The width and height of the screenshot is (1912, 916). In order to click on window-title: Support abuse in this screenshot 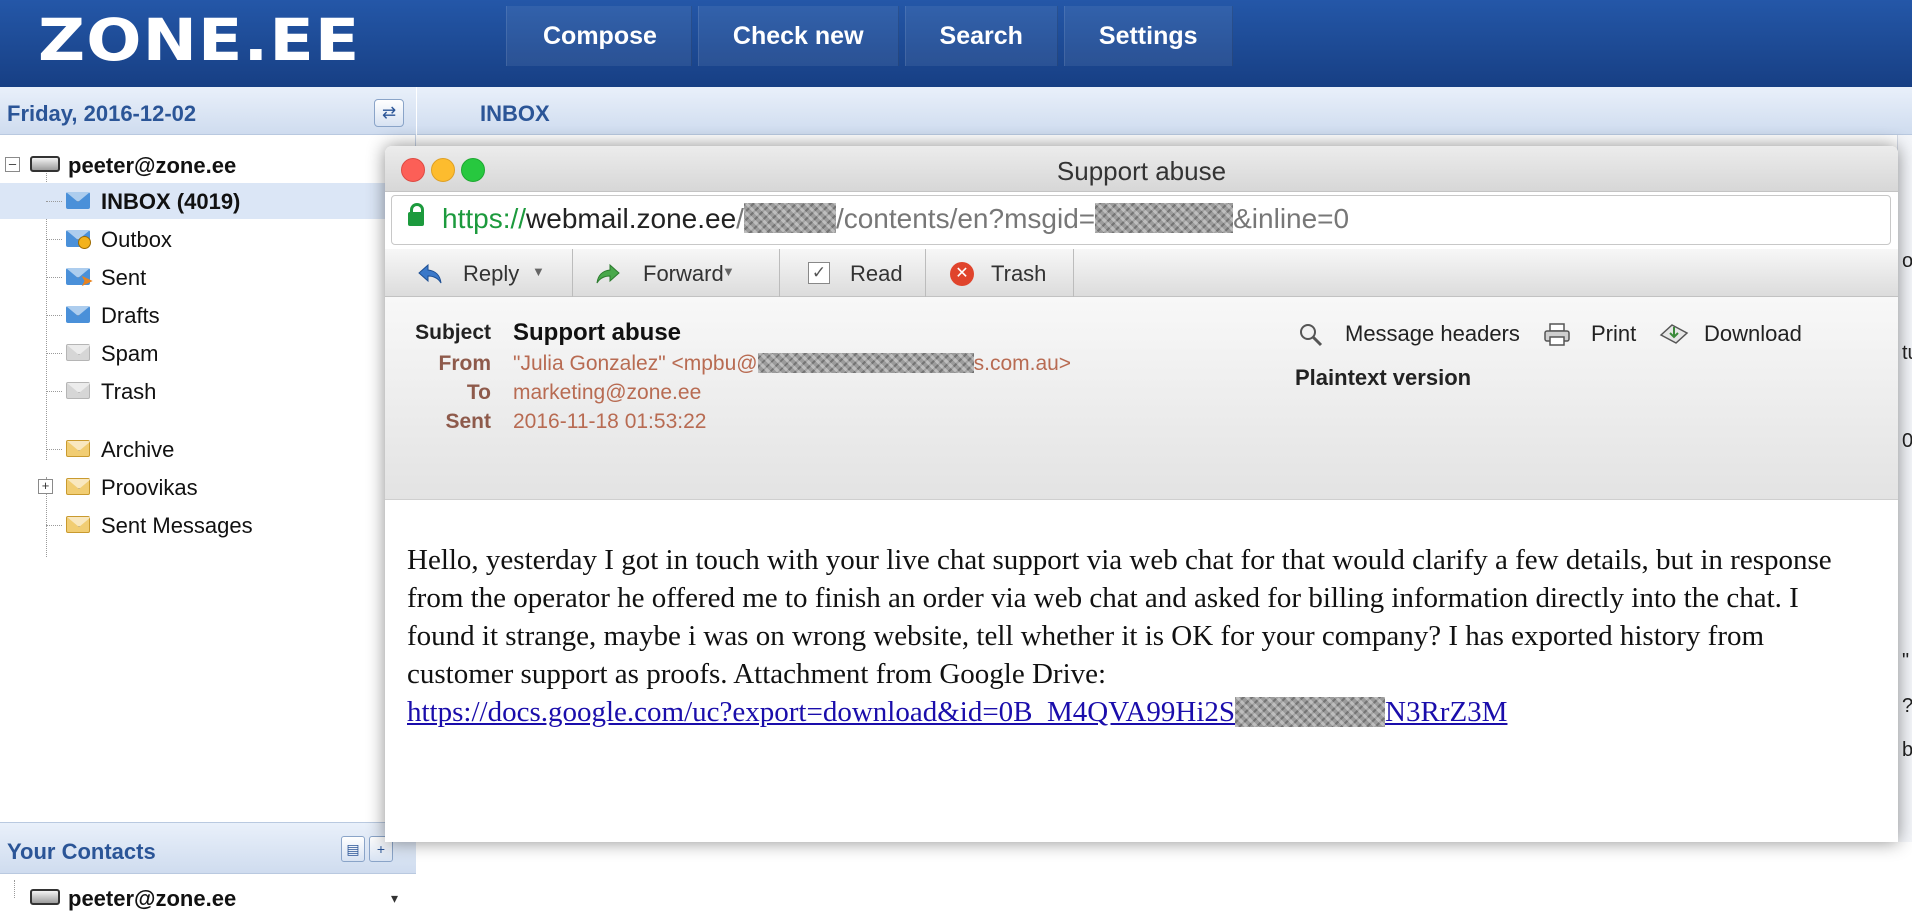, I will do `click(1141, 171)`.